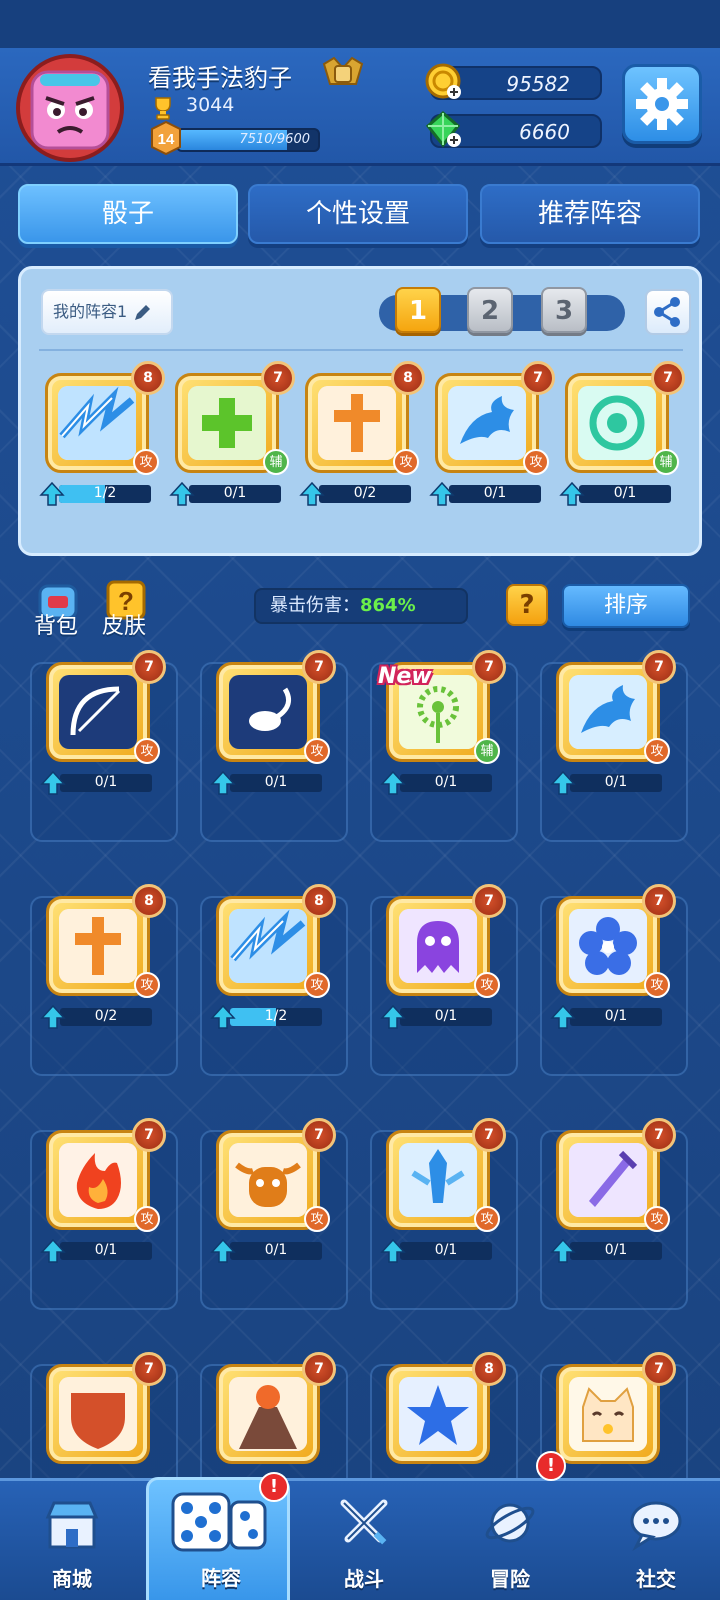  I want to click on share-button, so click(668, 312).